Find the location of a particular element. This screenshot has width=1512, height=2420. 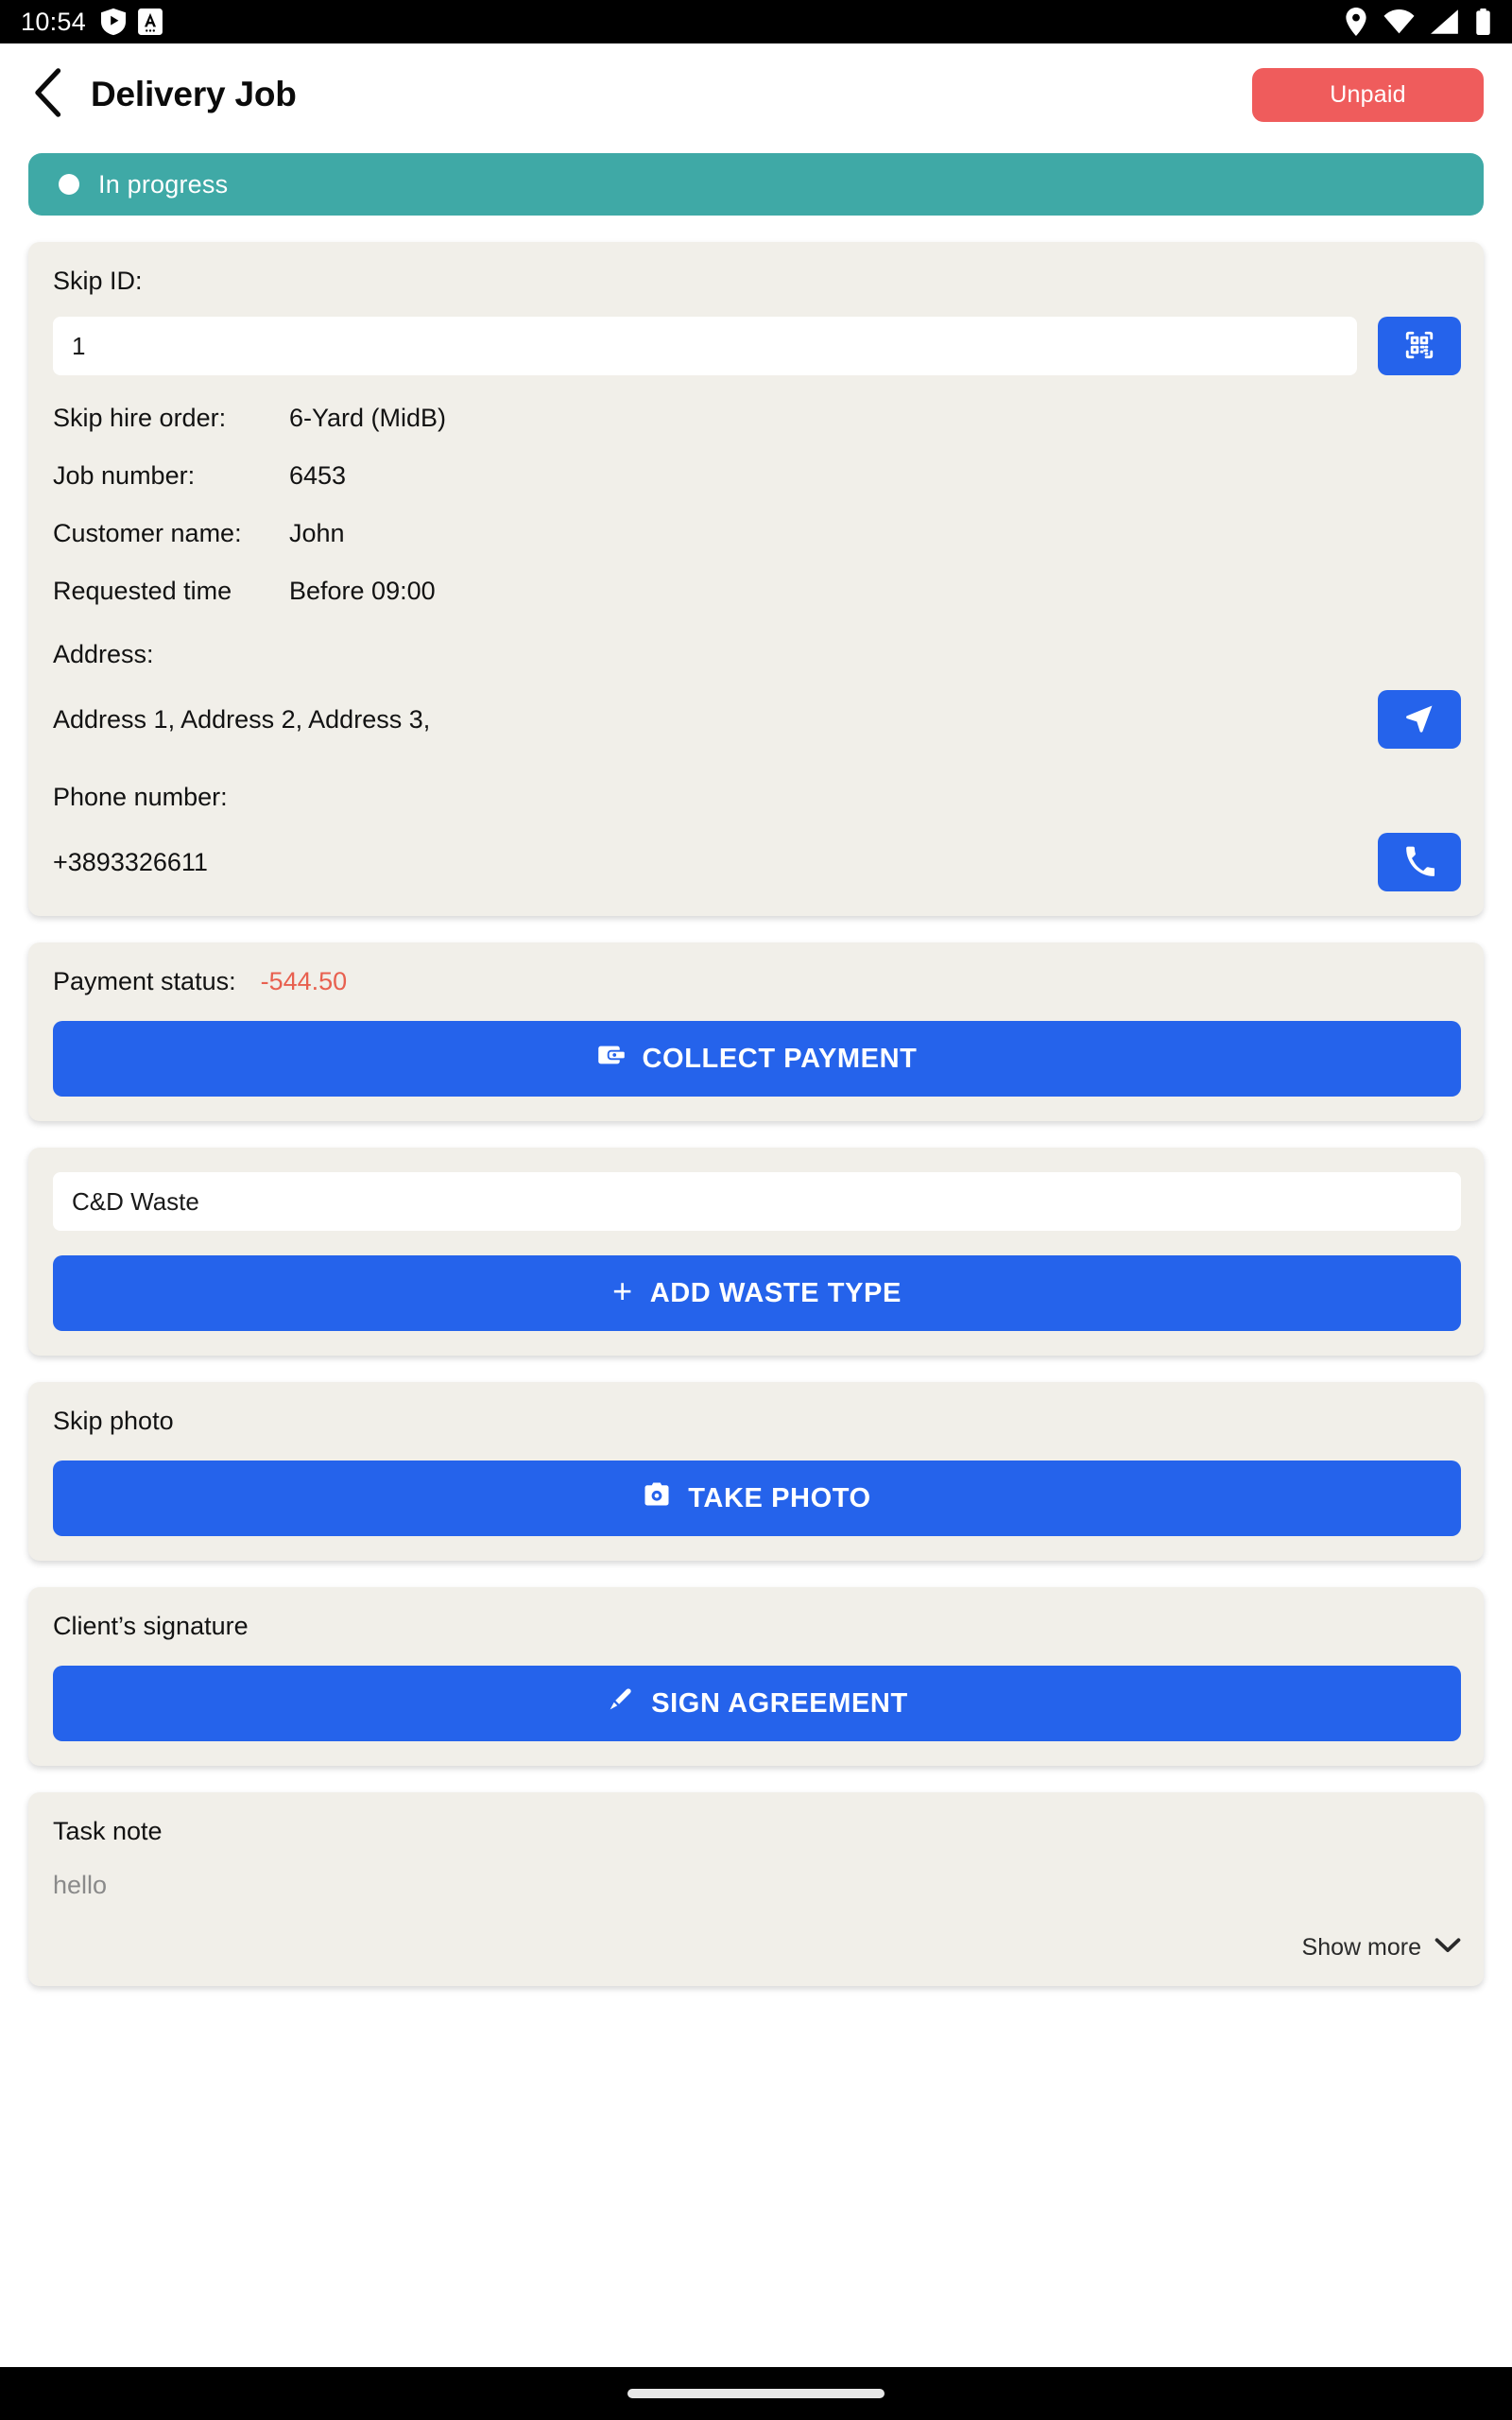

skip-id-input is located at coordinates (705, 346).